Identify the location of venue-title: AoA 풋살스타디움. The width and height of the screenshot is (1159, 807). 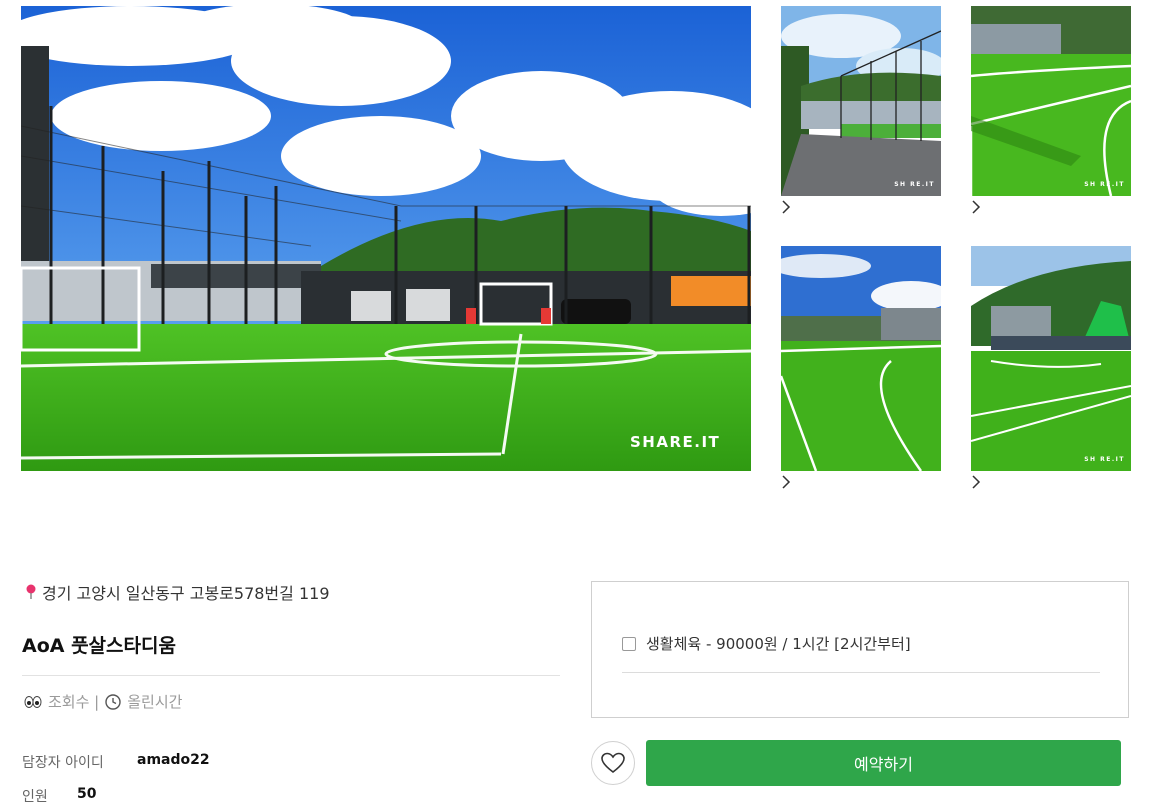
(99, 646).